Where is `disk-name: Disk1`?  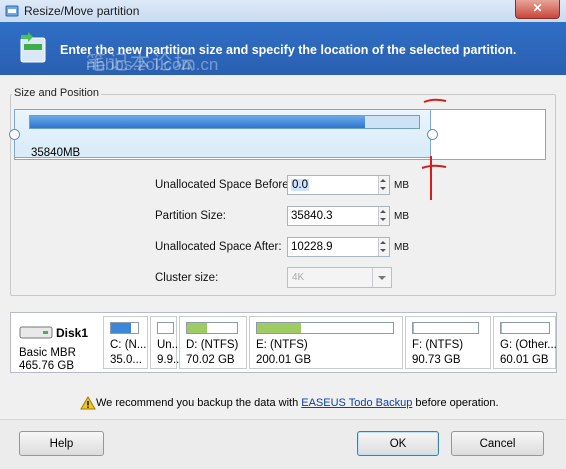 disk-name: Disk1 is located at coordinates (72, 333).